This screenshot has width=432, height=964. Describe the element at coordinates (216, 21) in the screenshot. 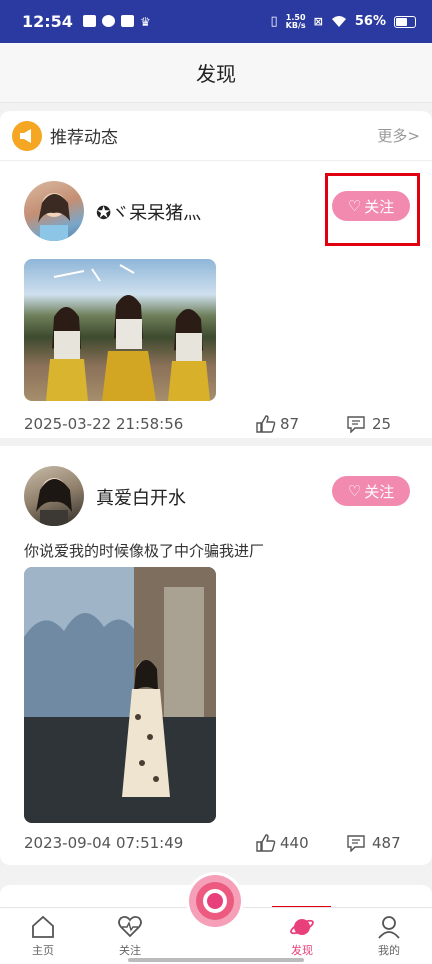

I see `status-bar: 12:54 ♛ ▯ 1.50 KB/s ⊠ 56%` at that location.